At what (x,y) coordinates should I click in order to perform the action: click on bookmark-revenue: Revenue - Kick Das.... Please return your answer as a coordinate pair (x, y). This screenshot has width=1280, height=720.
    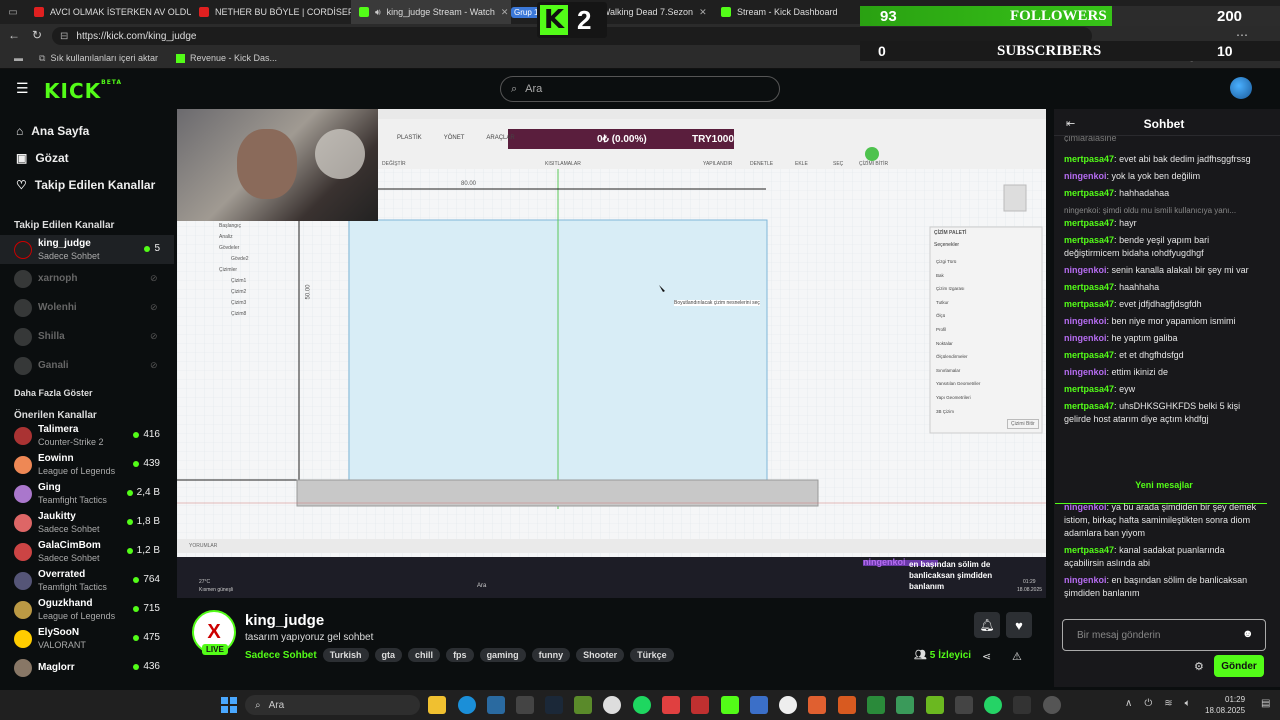
    Looking at the image, I should click on (233, 58).